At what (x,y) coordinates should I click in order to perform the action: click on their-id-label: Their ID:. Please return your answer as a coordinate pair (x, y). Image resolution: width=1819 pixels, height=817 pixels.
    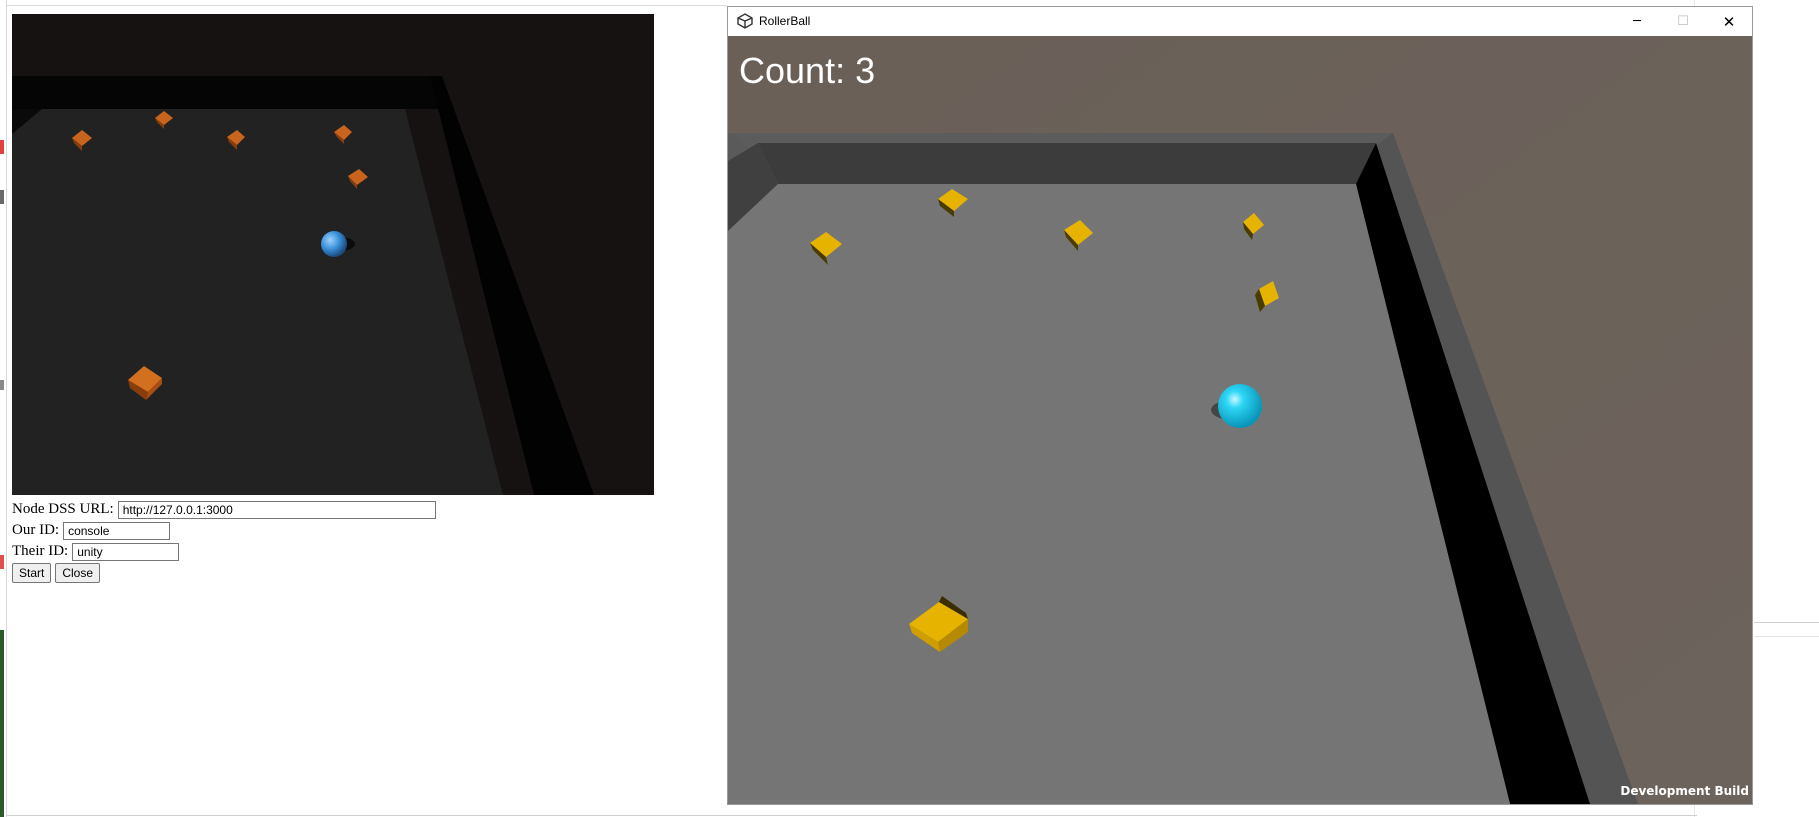
    Looking at the image, I should click on (40, 551).